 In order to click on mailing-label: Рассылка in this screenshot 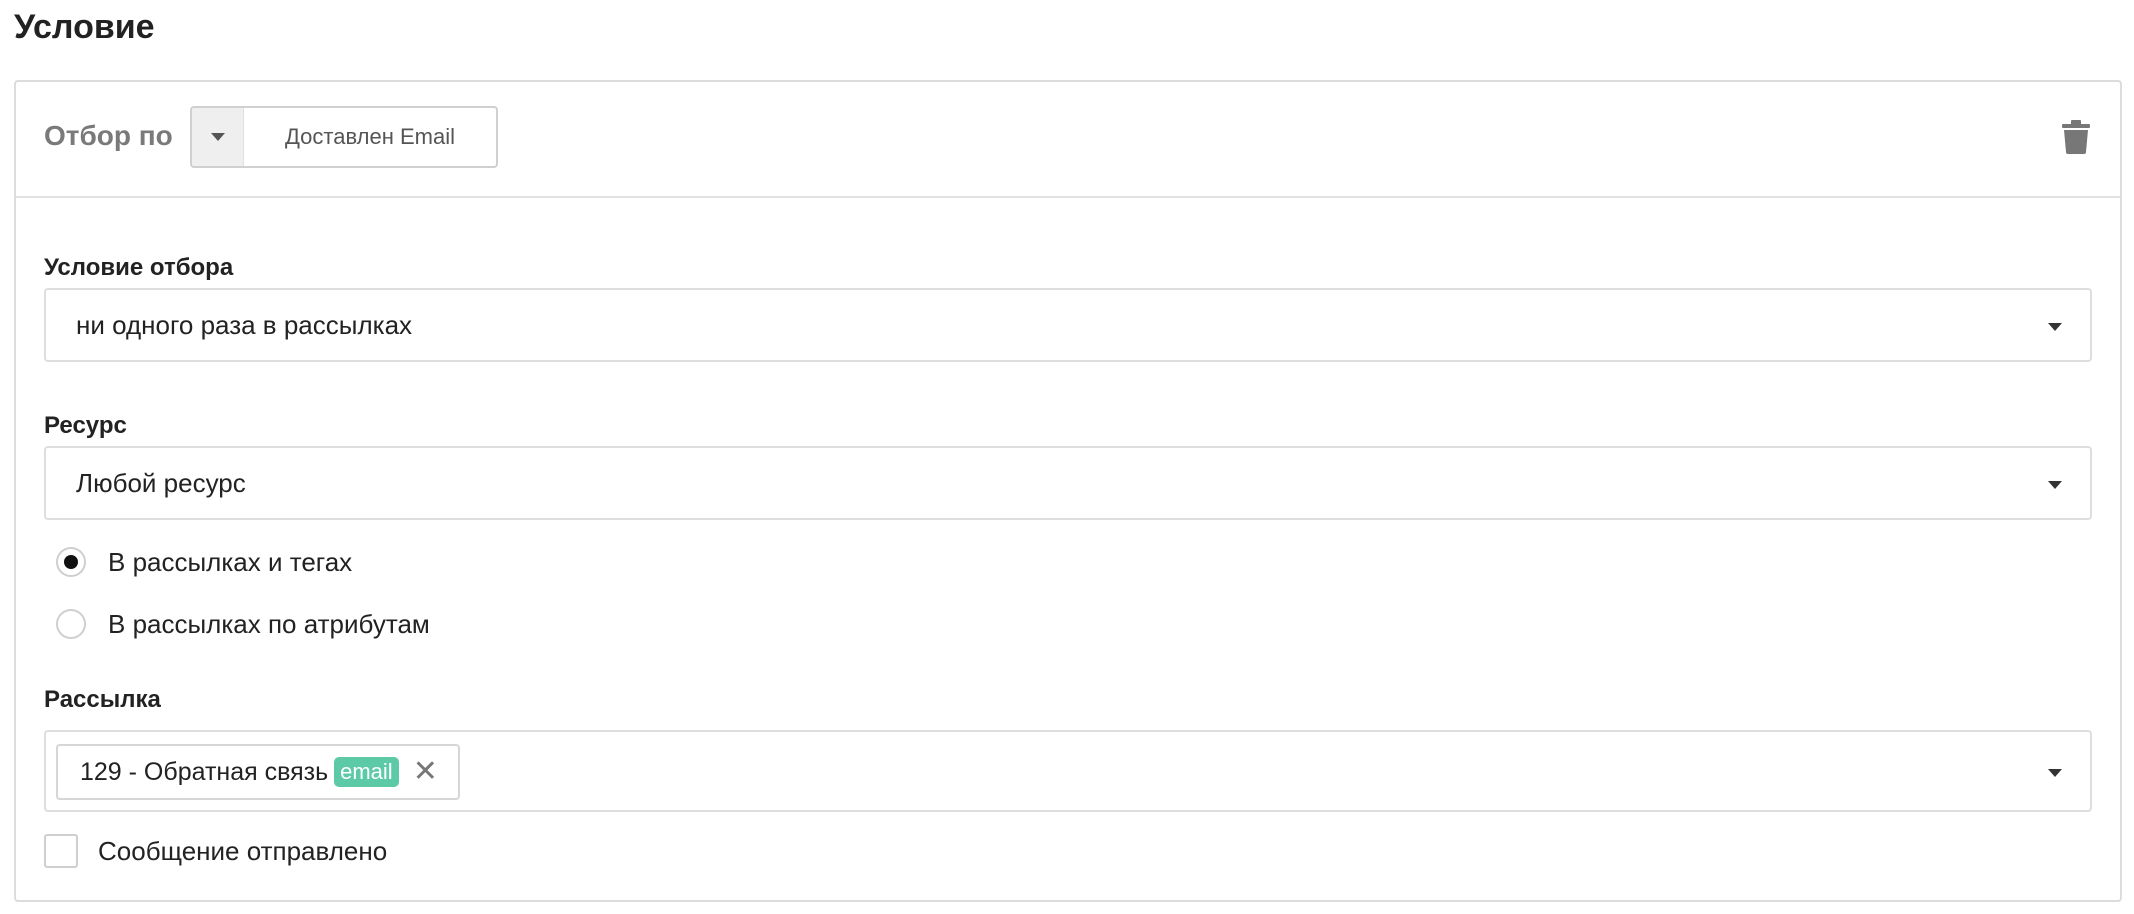, I will do `click(102, 699)`.